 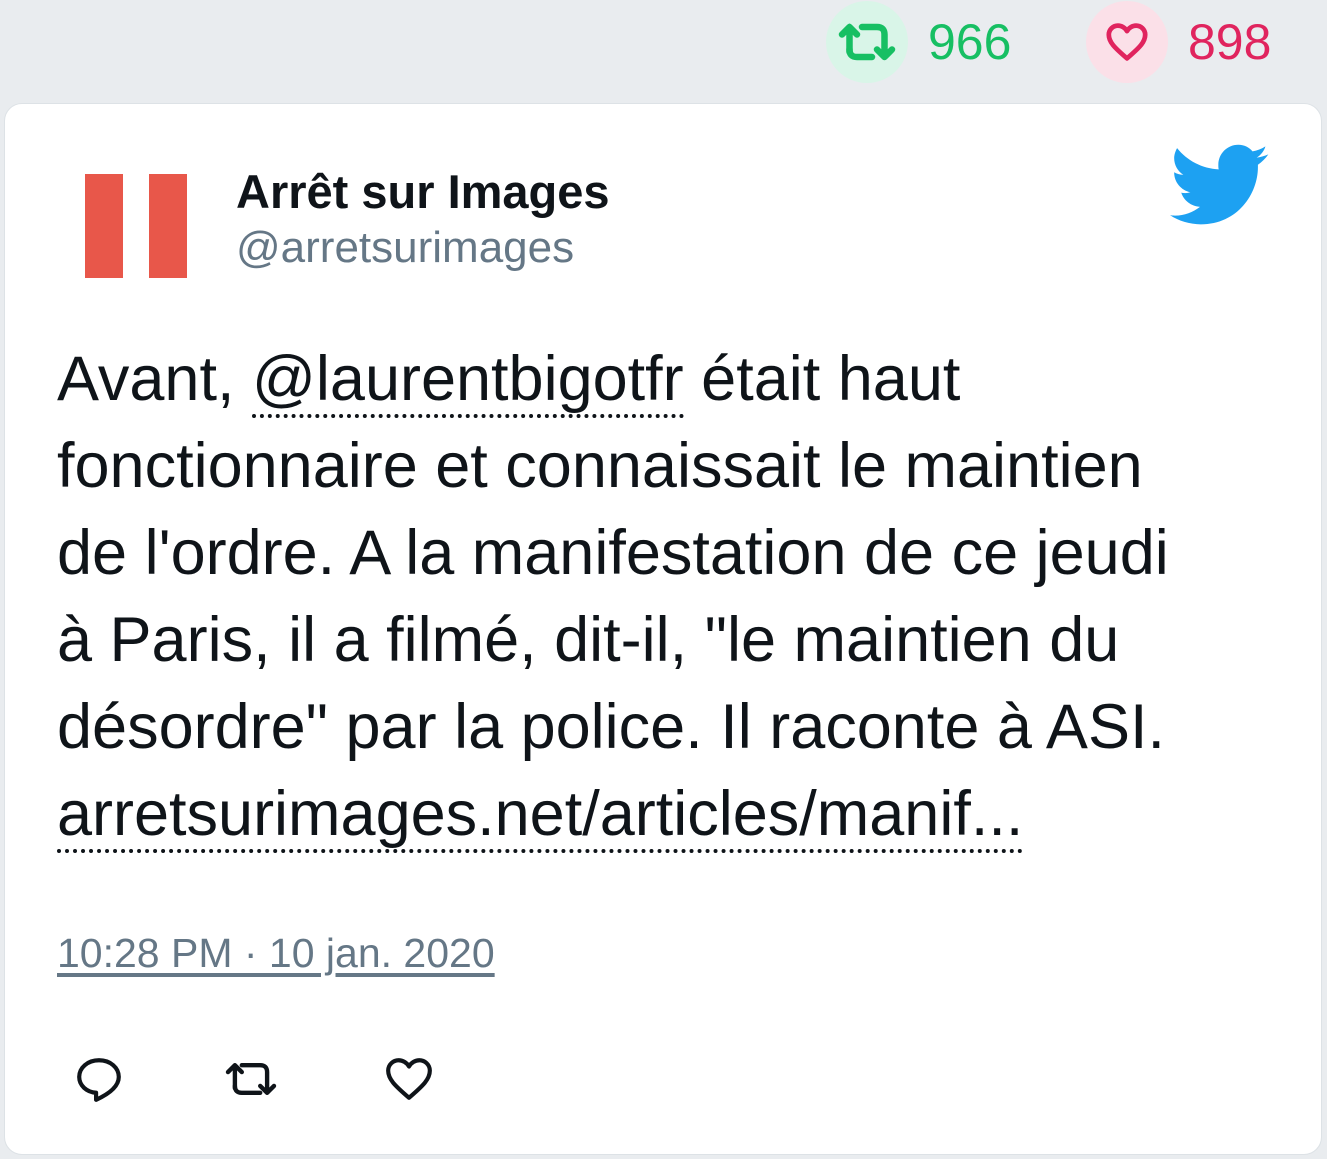 I want to click on heart-icon, so click(x=409, y=1079).